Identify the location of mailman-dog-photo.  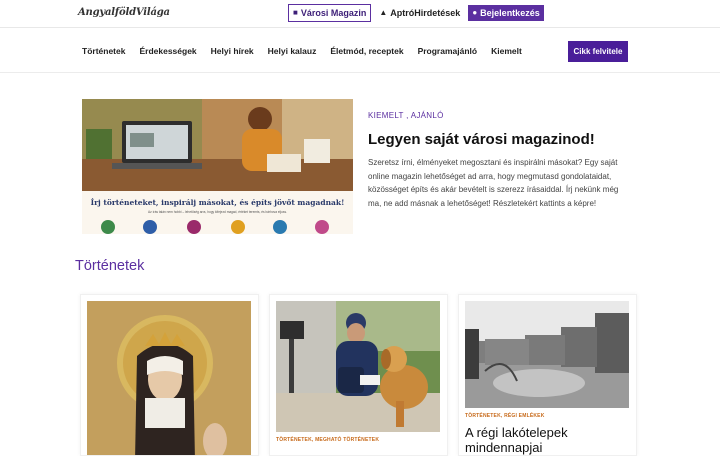
(358, 366).